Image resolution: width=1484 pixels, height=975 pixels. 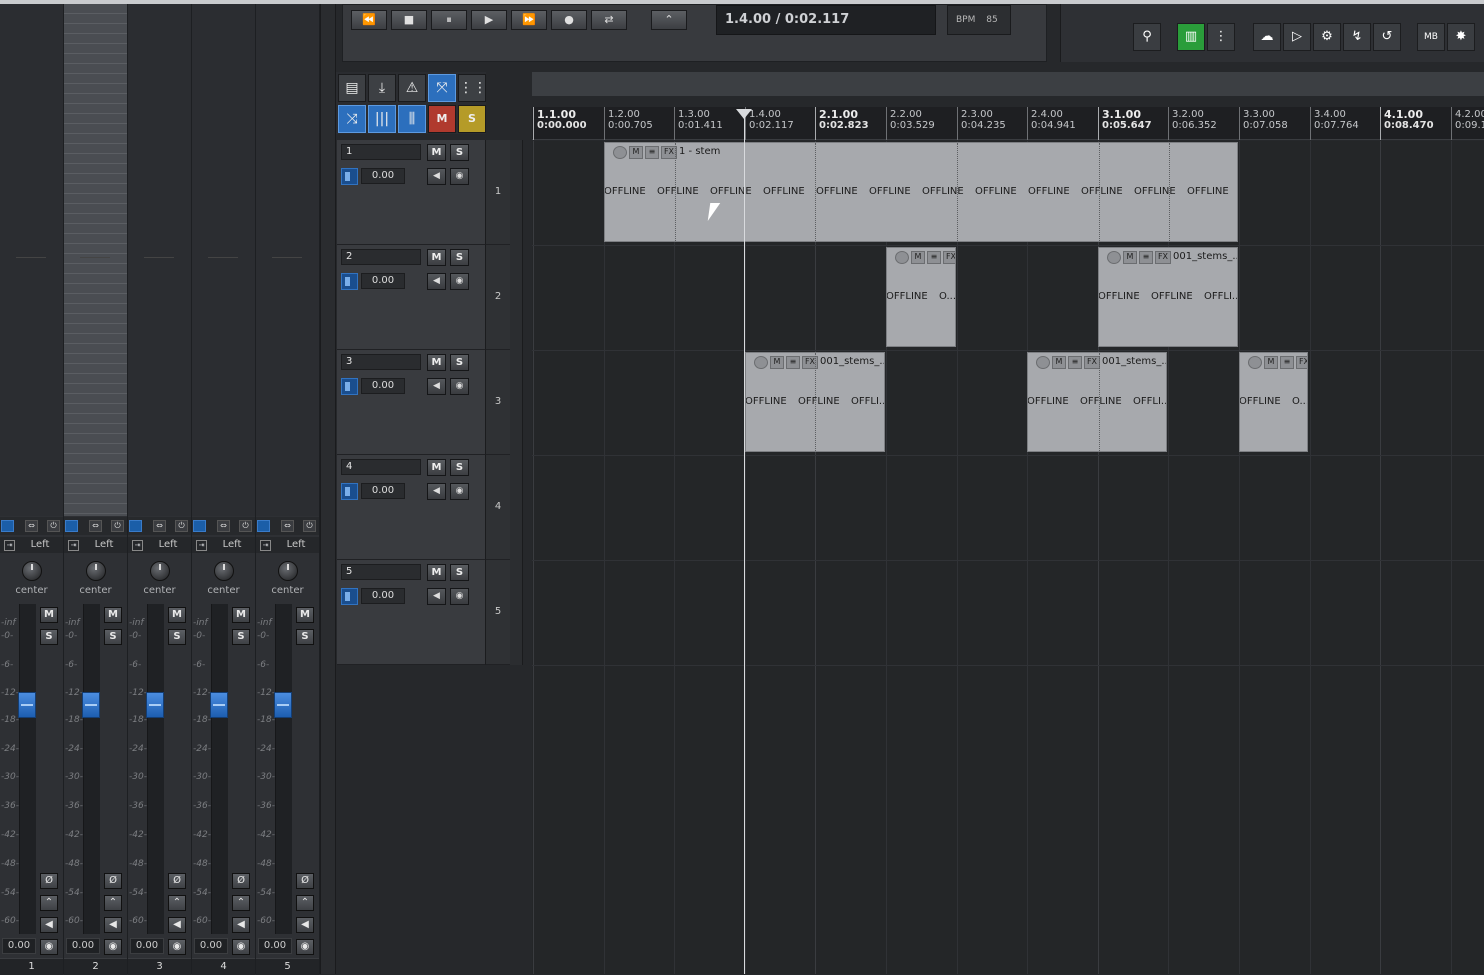 I want to click on fx-slot-area, so click(x=95, y=260).